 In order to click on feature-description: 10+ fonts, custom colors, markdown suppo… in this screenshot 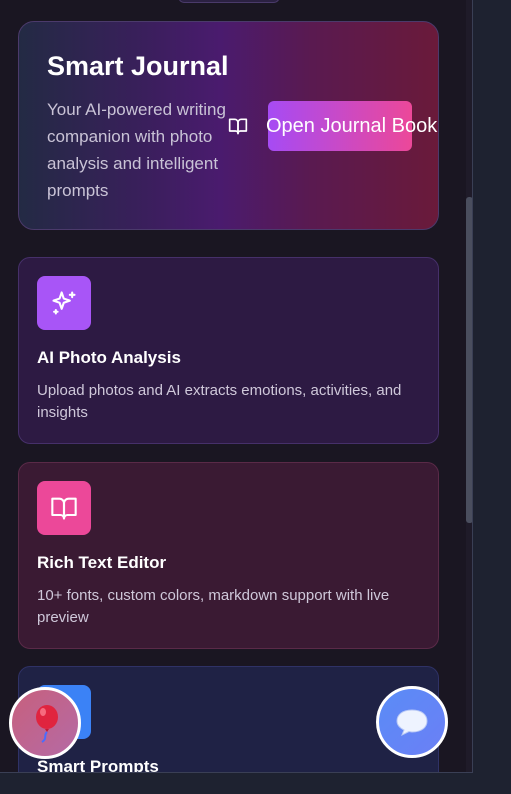, I will do `click(213, 606)`.